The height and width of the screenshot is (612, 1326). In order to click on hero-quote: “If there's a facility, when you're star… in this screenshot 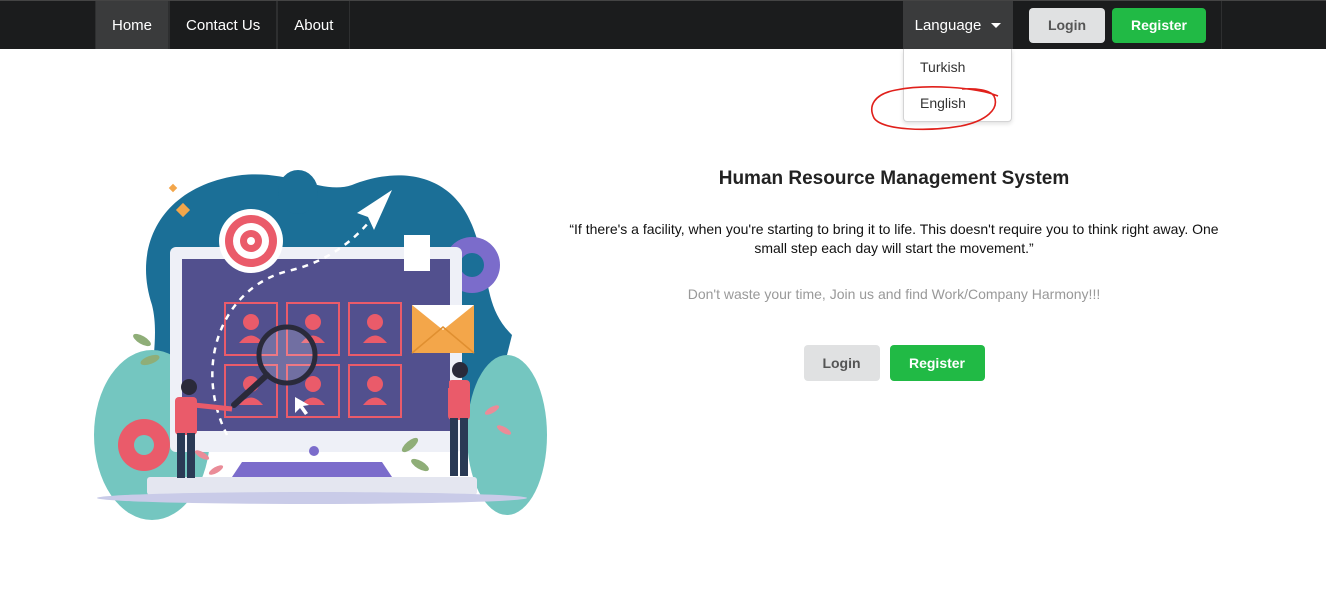, I will do `click(894, 238)`.